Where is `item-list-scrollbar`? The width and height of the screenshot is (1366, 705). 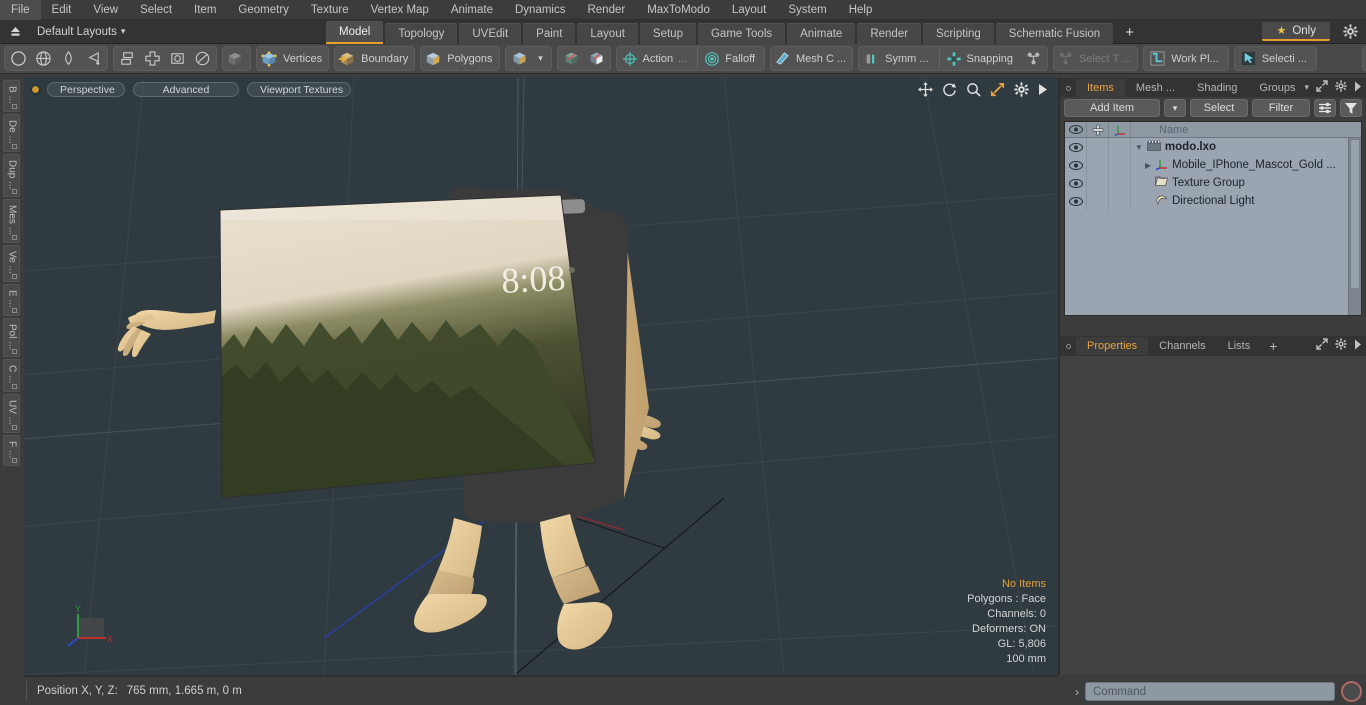
item-list-scrollbar is located at coordinates (1354, 226).